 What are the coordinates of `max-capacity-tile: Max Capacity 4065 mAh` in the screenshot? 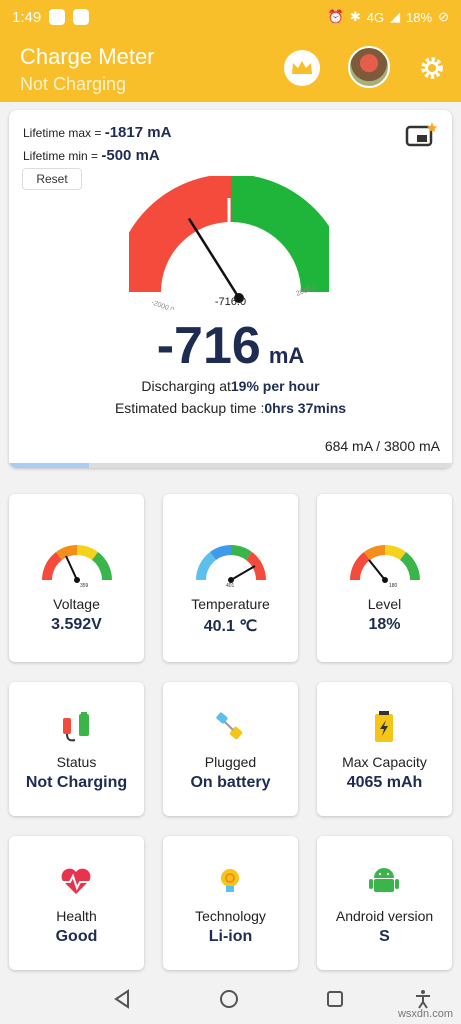 It's located at (384, 749).